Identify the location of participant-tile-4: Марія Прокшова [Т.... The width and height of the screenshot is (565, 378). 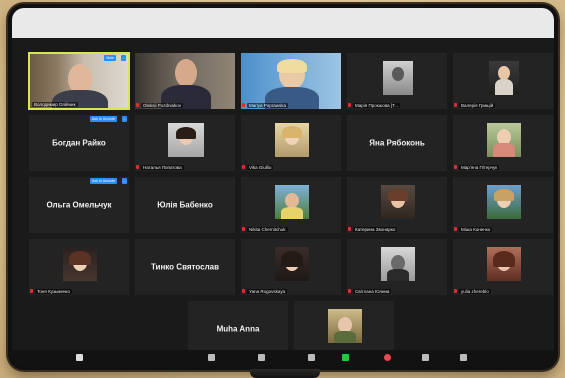
(397, 81).